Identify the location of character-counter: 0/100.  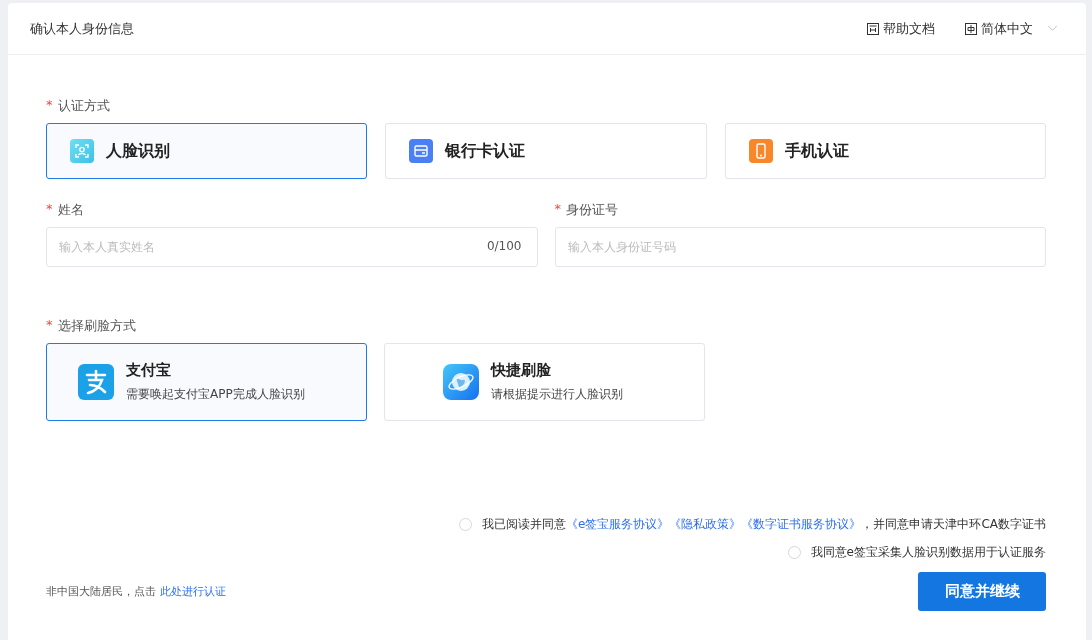
(504, 246).